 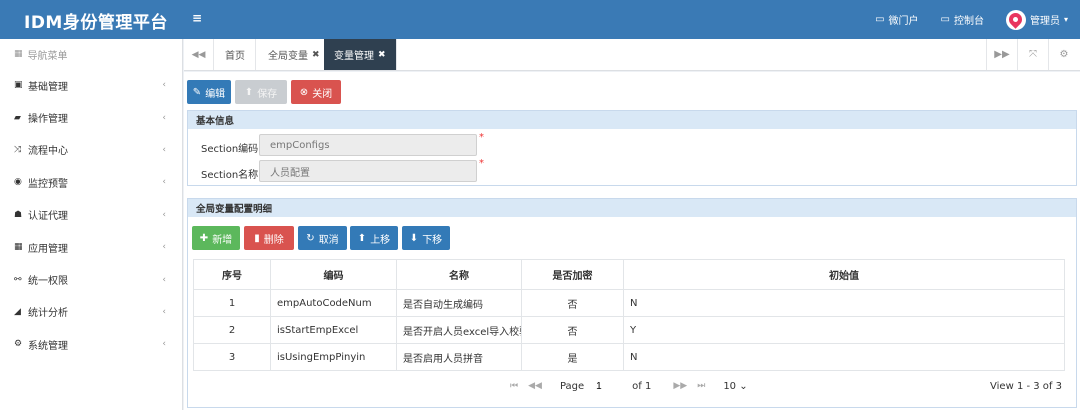 I want to click on sidebar-item-system: ⚙ 系统管理 ‹, so click(x=91, y=344).